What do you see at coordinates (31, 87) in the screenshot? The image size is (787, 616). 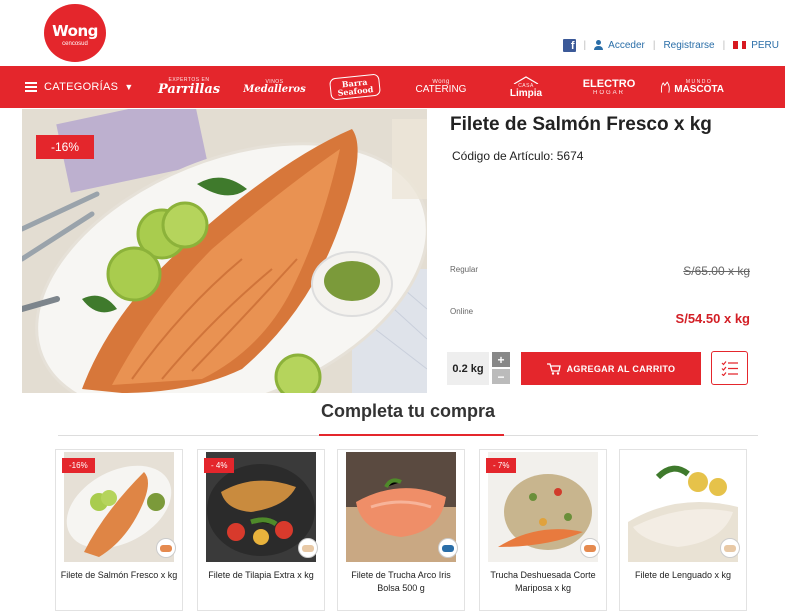 I see `hamburger-icon` at bounding box center [31, 87].